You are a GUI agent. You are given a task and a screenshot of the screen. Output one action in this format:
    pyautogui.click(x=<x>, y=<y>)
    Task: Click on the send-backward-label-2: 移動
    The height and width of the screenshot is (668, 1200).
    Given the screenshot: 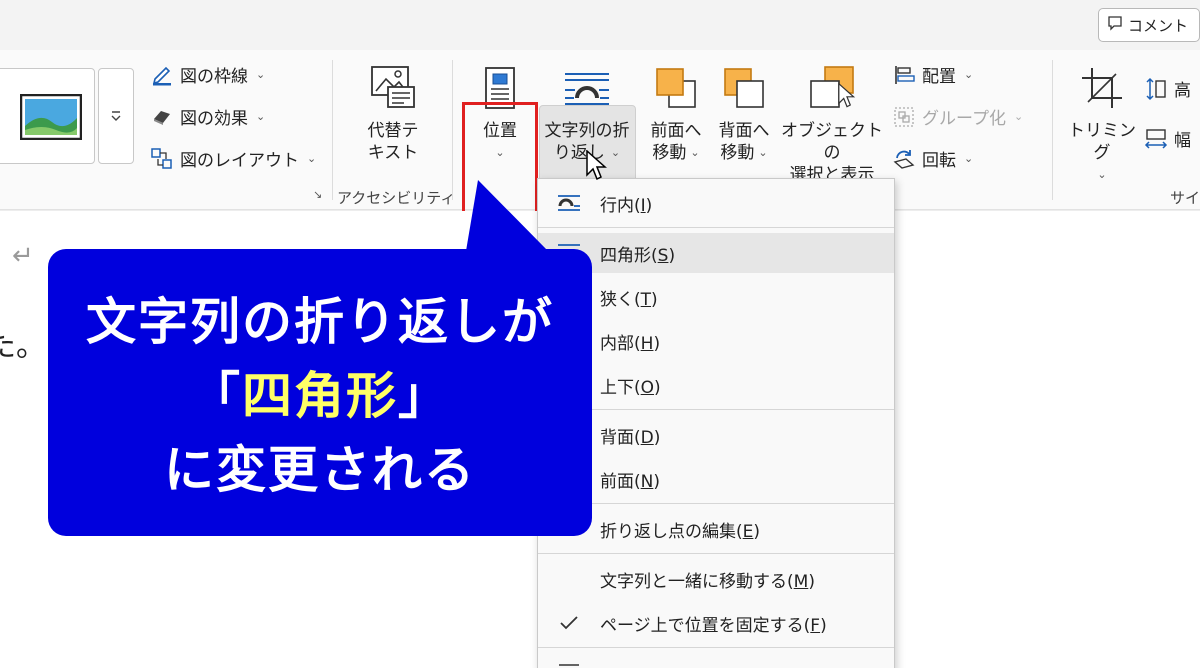 What is the action you would take?
    pyautogui.click(x=737, y=153)
    